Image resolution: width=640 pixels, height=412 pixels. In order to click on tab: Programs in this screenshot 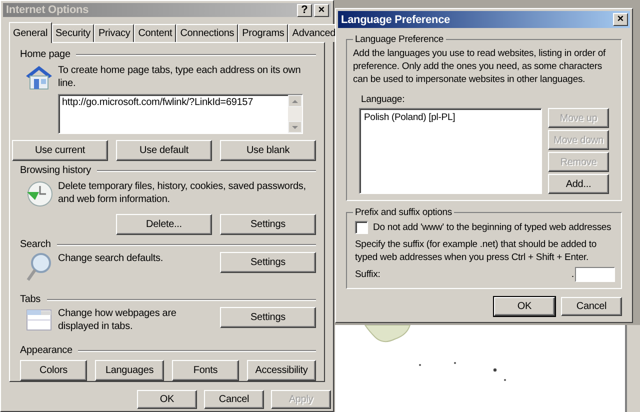, I will do `click(263, 33)`.